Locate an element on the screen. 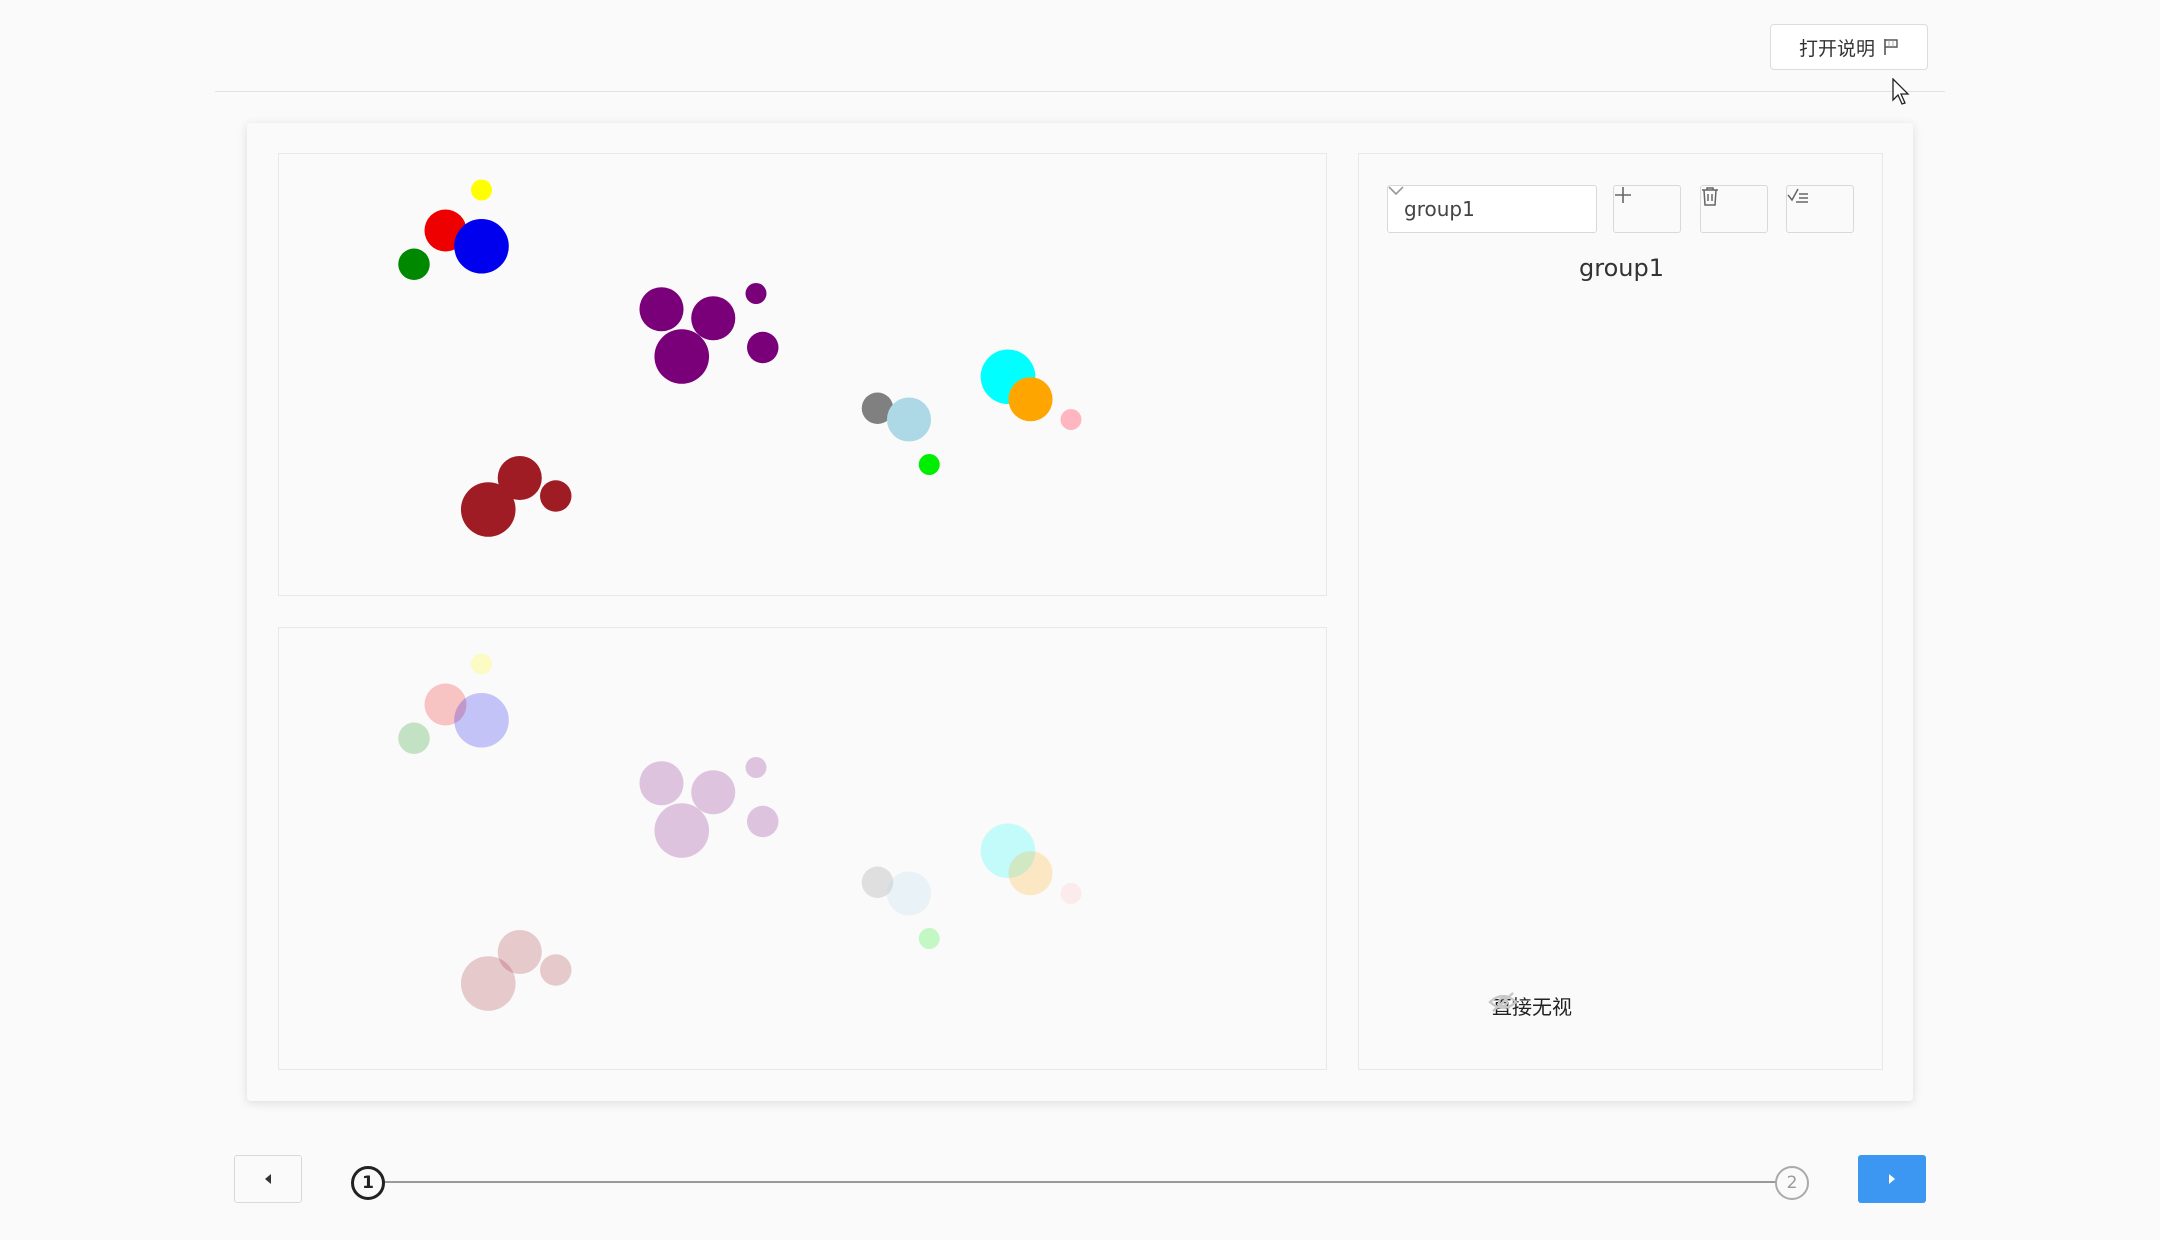  confirm-group-button is located at coordinates (1820, 209).